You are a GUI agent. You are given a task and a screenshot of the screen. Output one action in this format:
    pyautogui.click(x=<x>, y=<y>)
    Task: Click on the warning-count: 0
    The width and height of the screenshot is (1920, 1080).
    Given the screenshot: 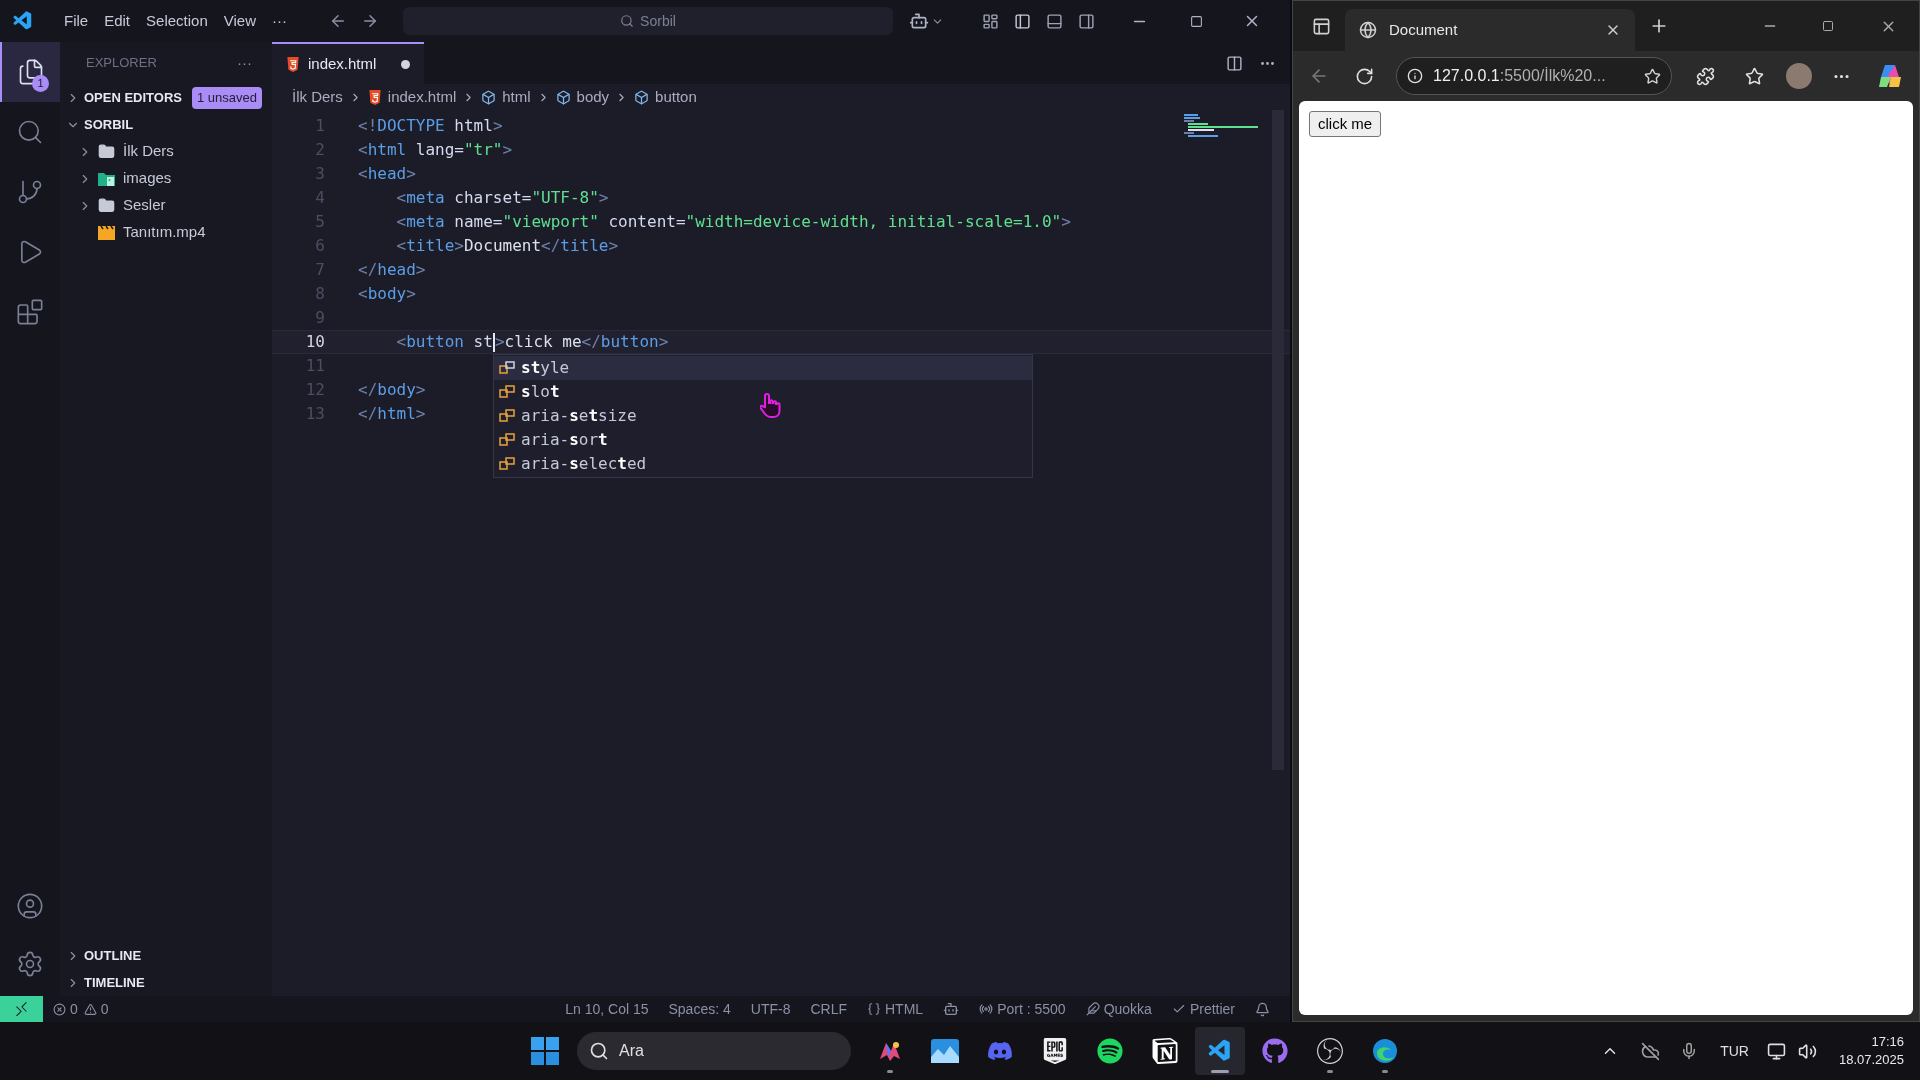 What is the action you would take?
    pyautogui.click(x=104, y=1009)
    